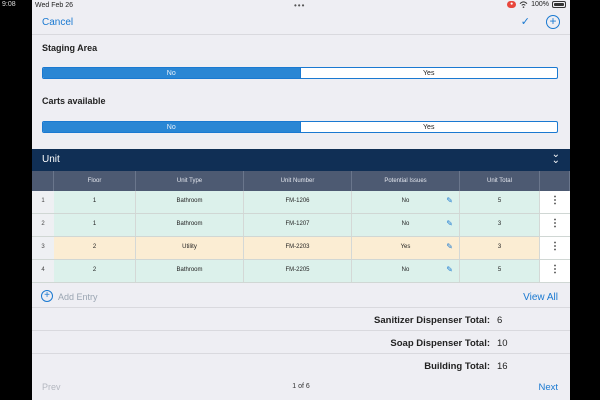  Describe the element at coordinates (70, 48) in the screenshot. I see `staging-area-label: Staging Area` at that location.